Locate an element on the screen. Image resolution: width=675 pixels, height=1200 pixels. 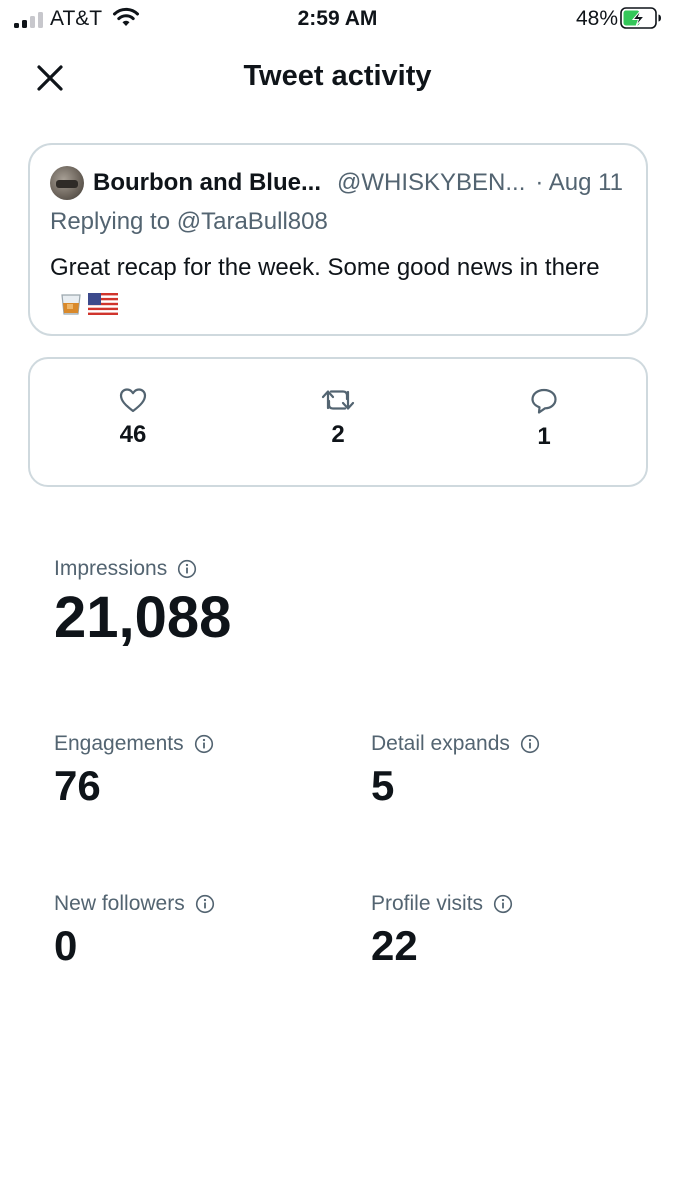
whisky-glass-emoji-icon is located at coordinates (71, 304).